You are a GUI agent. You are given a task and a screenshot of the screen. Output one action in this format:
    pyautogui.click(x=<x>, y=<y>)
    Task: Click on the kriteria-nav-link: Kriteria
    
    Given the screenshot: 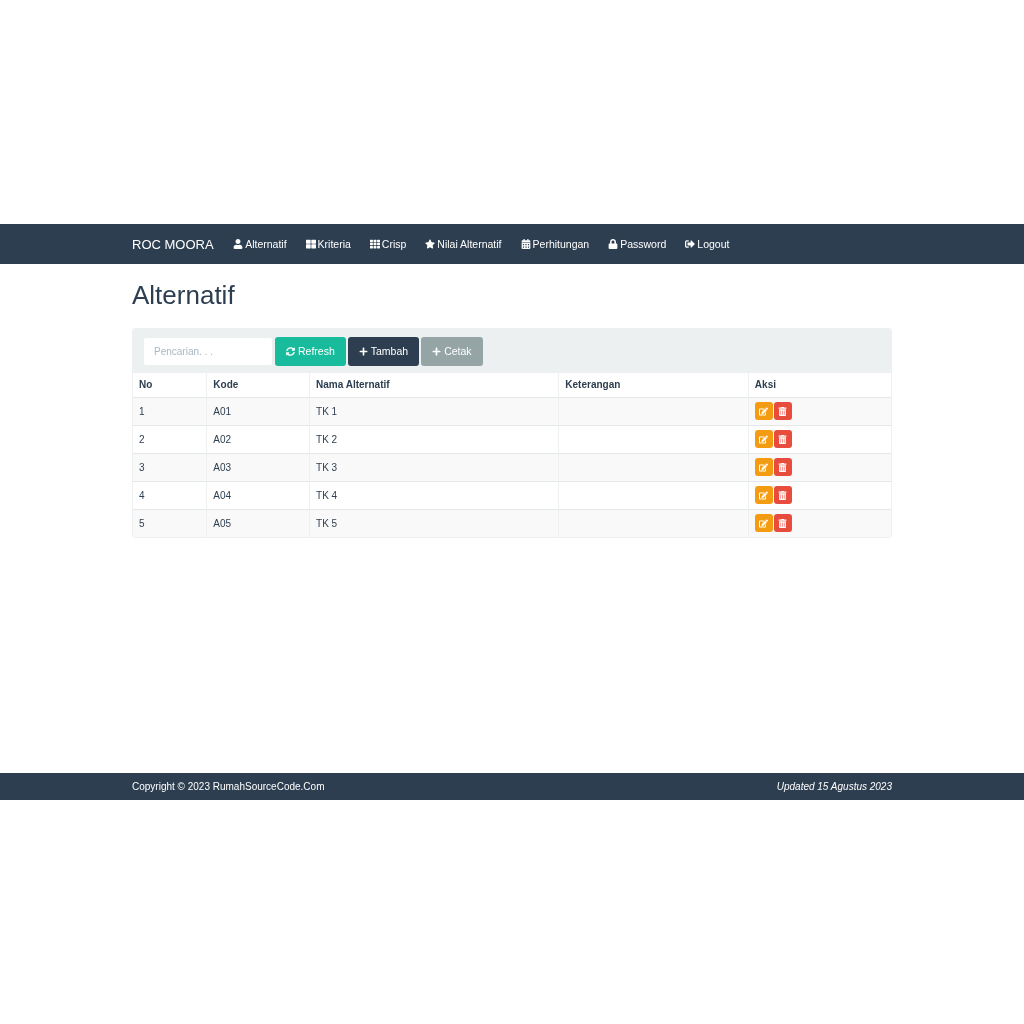 What is the action you would take?
    pyautogui.click(x=328, y=244)
    